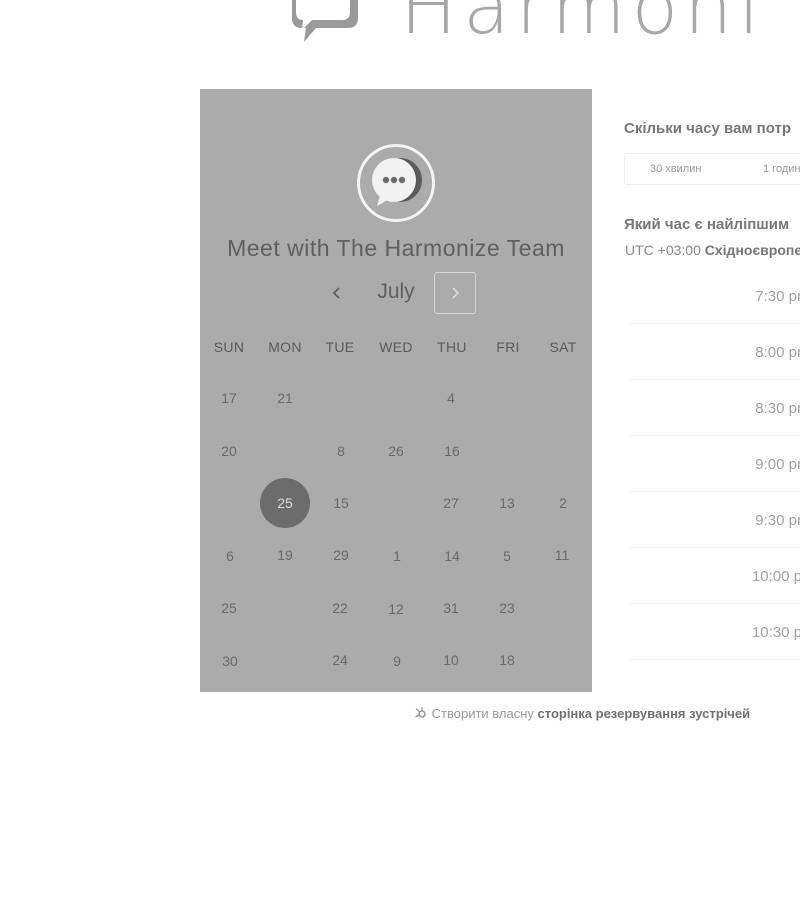 The image size is (800, 900). I want to click on calendar-day: 2, so click(563, 503).